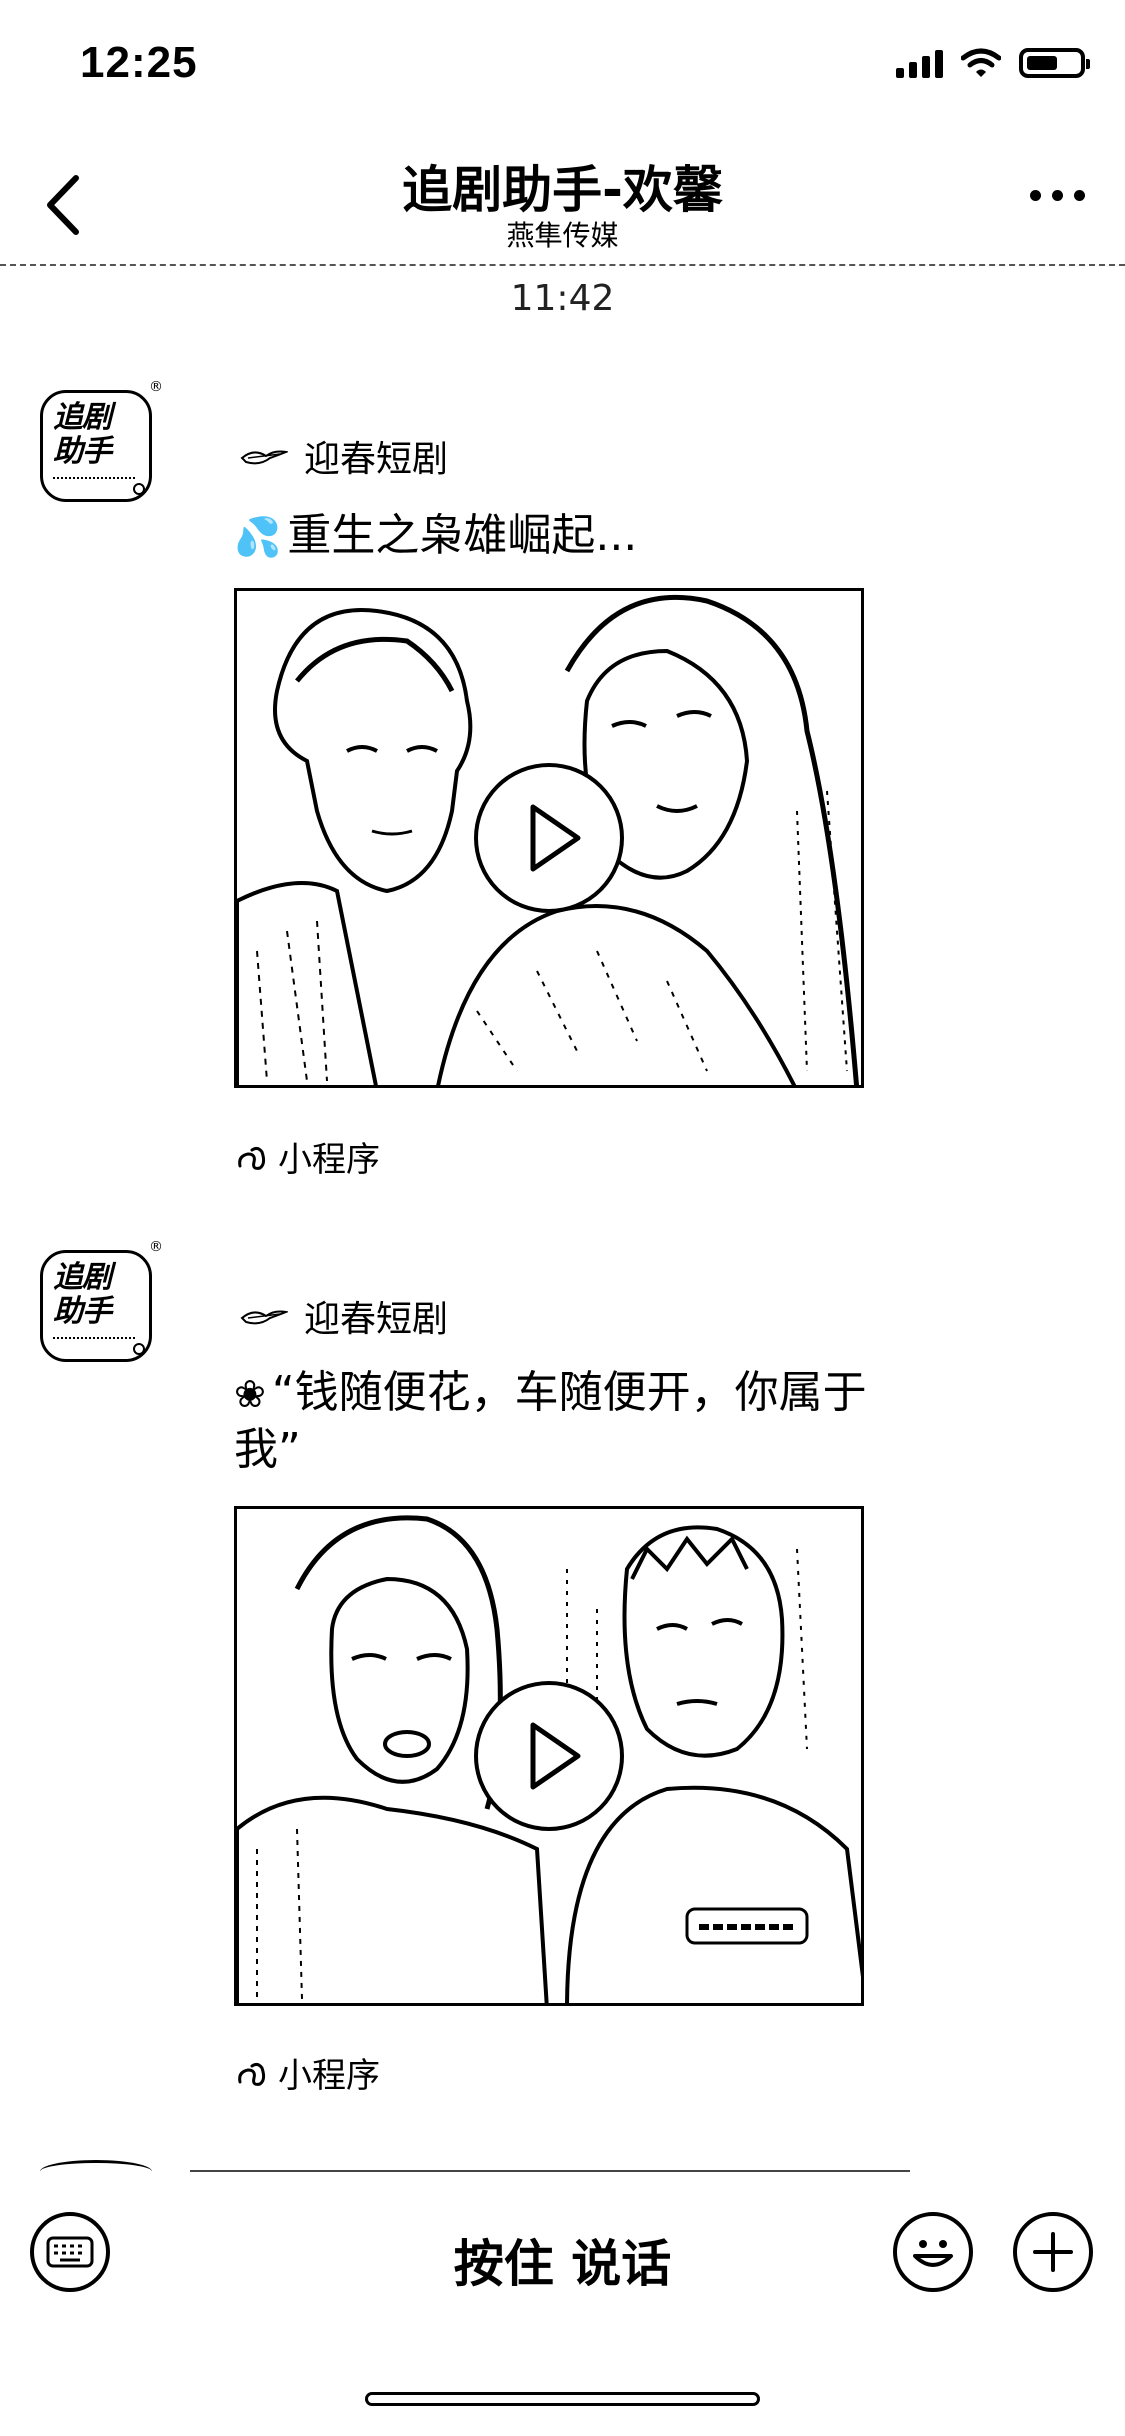 This screenshot has height=2436, width=1125. Describe the element at coordinates (562, 265) in the screenshot. I see `header-divider` at that location.